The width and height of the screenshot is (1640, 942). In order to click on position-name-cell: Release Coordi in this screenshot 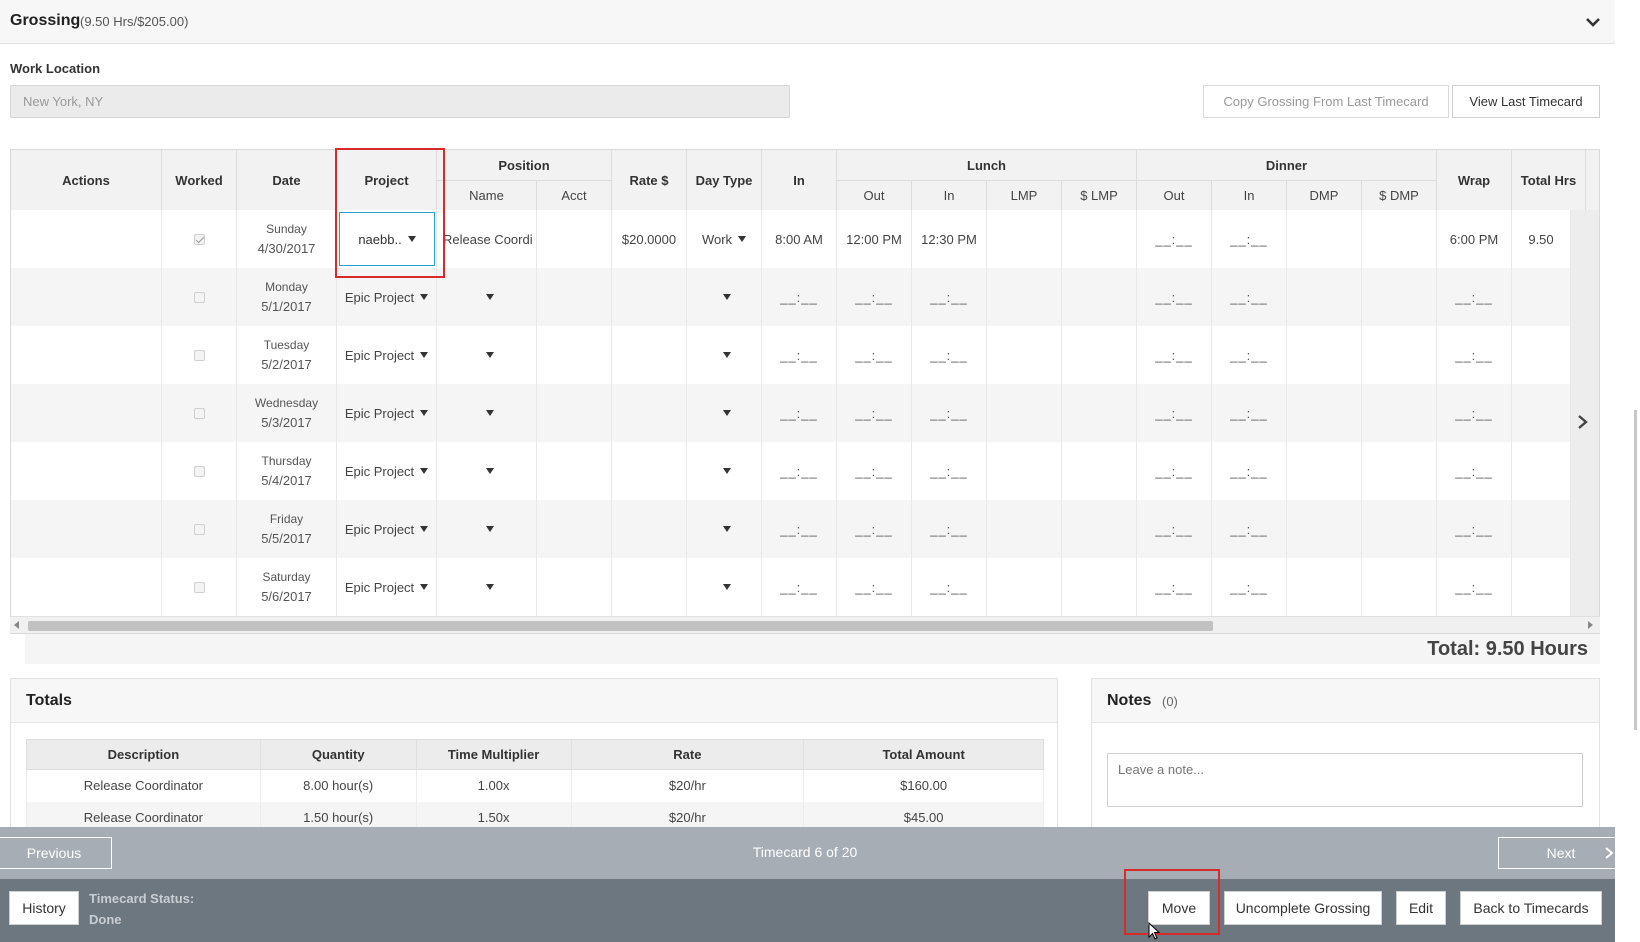, I will do `click(487, 239)`.